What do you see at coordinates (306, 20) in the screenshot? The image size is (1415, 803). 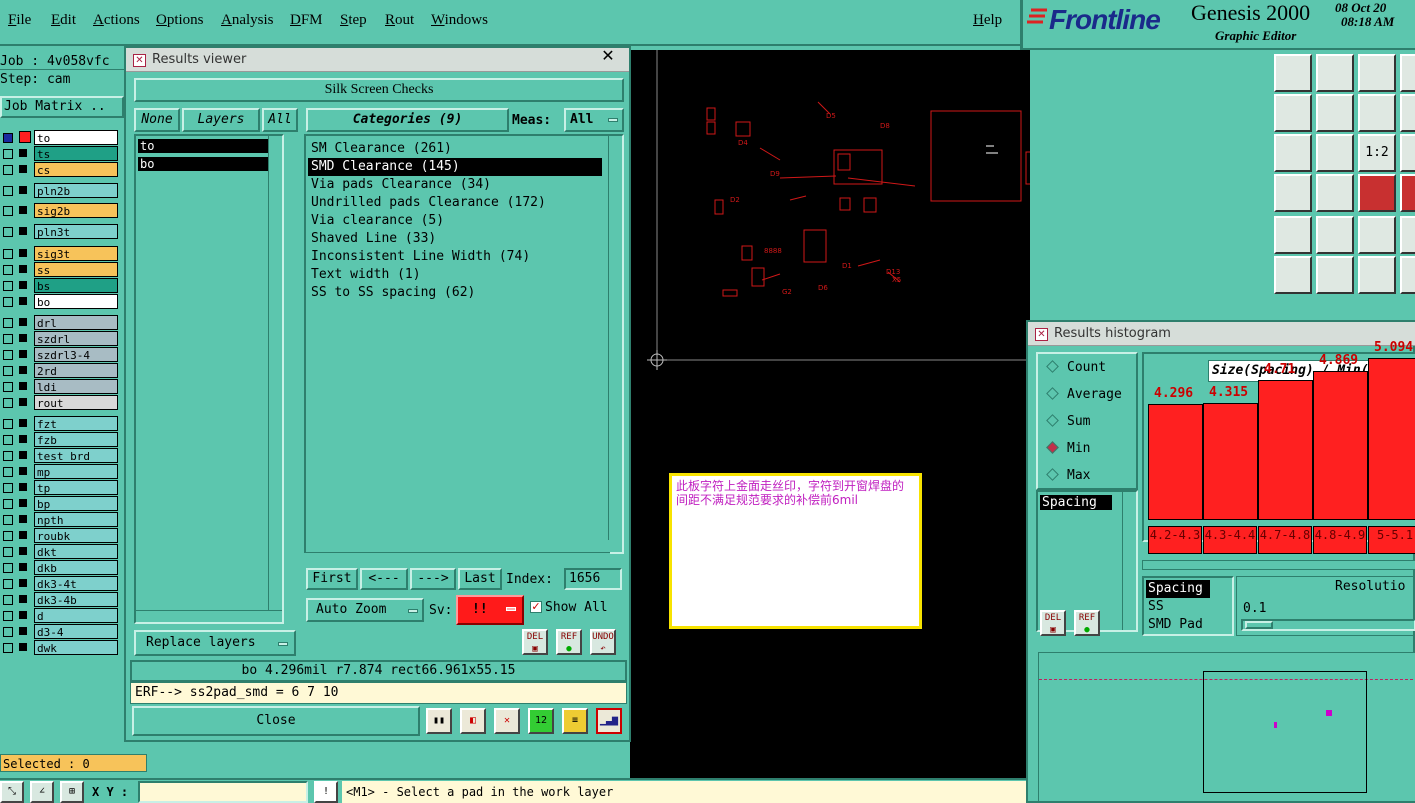 I see `menu-dfm: DFM` at bounding box center [306, 20].